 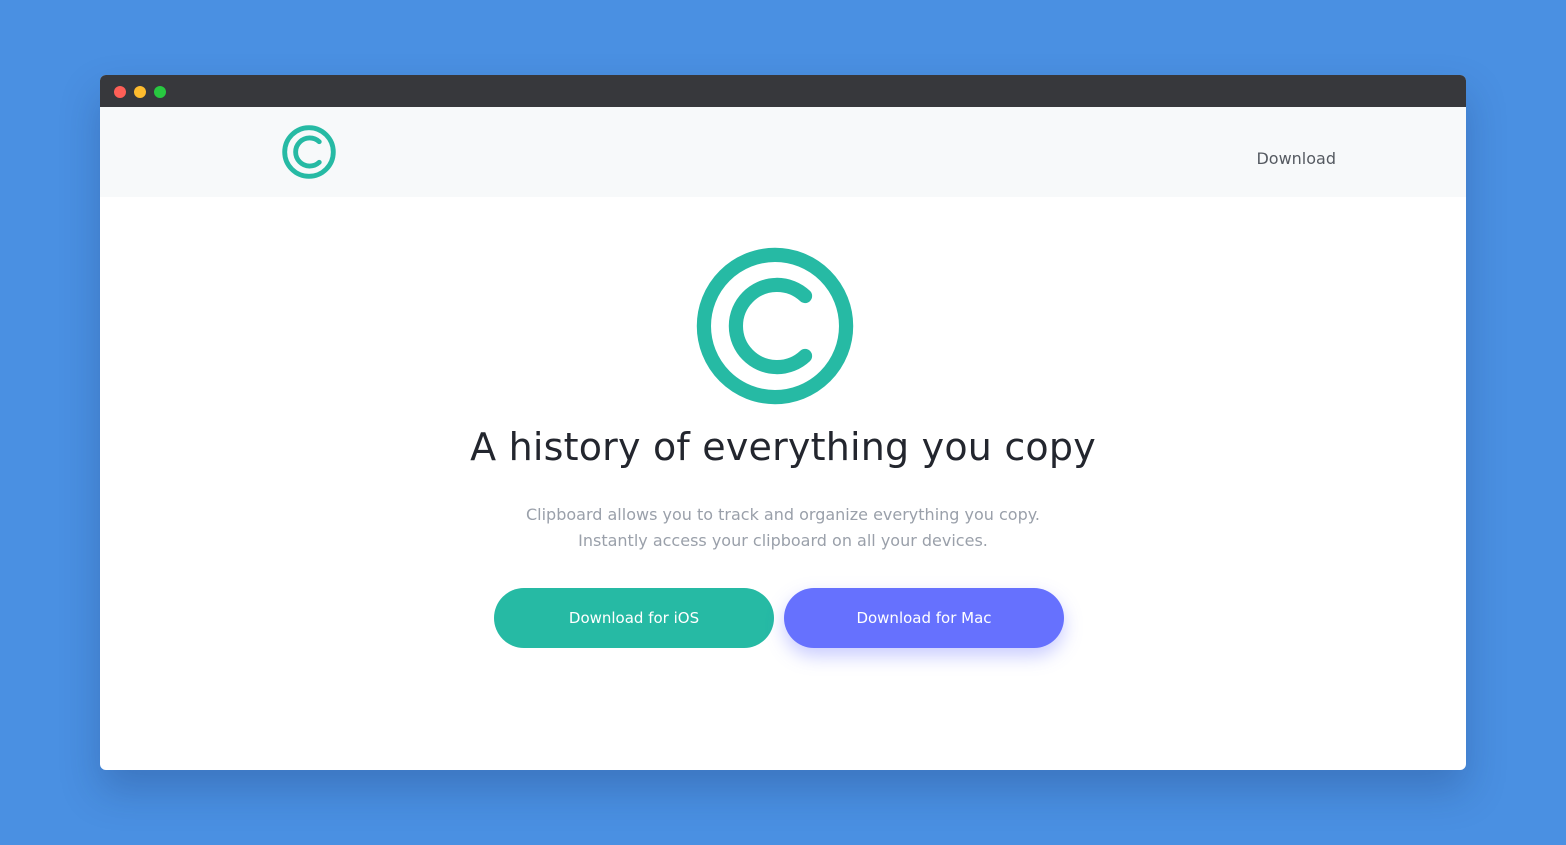 What do you see at coordinates (783, 91) in the screenshot?
I see `window-titlebar` at bounding box center [783, 91].